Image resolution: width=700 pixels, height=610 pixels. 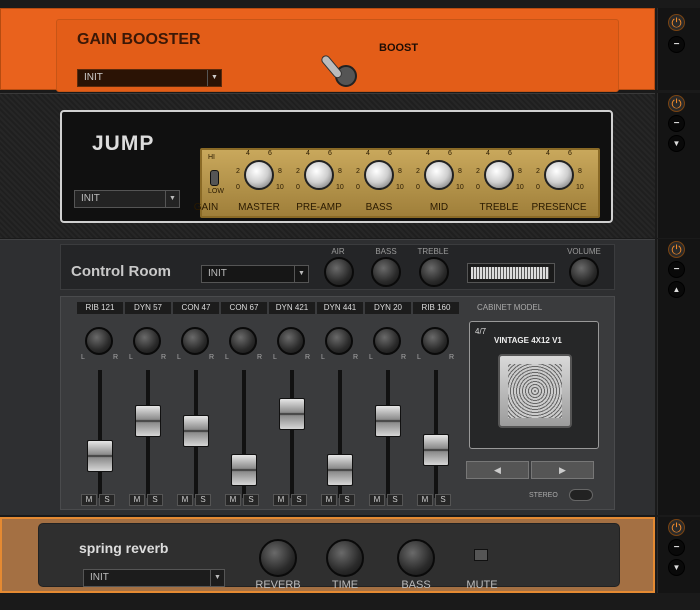 I want to click on air-knob, so click(x=339, y=272).